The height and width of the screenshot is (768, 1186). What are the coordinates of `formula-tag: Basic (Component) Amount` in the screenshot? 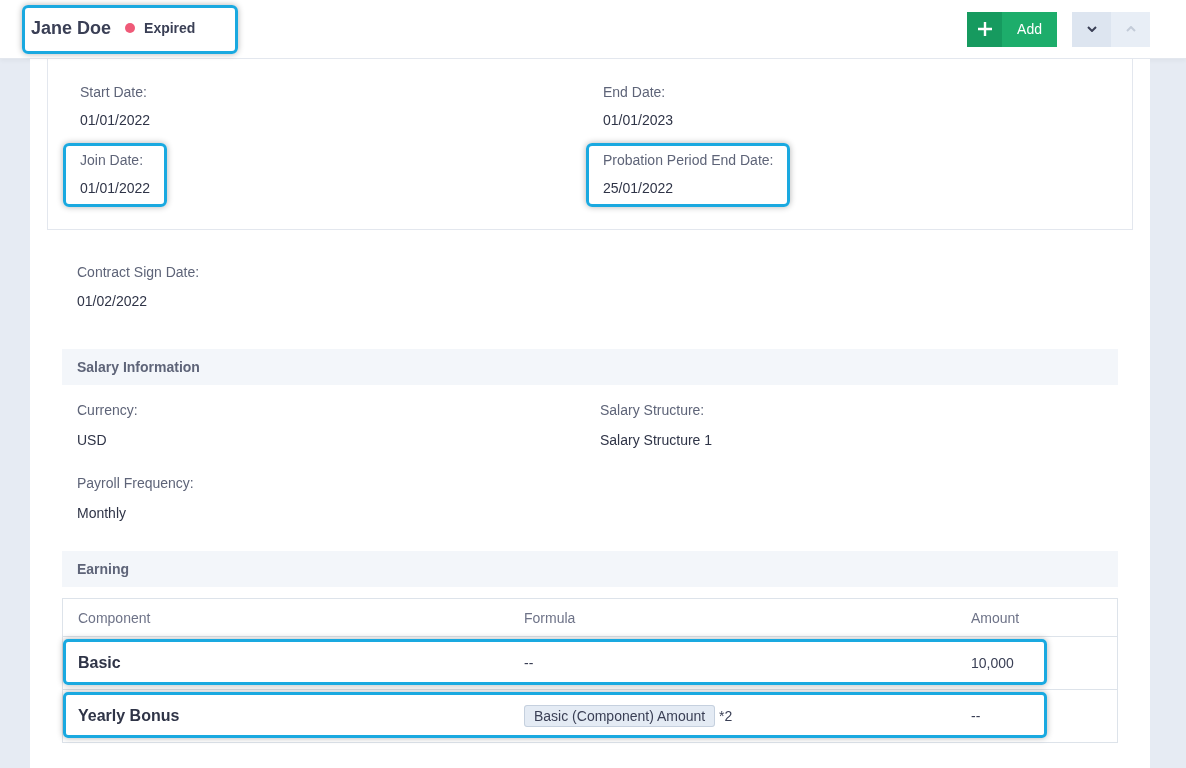 It's located at (620, 716).